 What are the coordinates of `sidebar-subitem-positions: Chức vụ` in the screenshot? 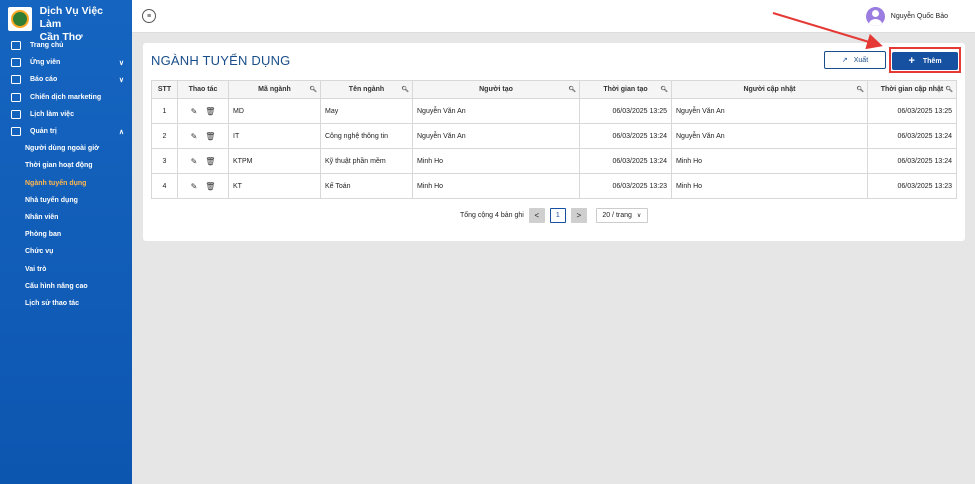 It's located at (66, 251).